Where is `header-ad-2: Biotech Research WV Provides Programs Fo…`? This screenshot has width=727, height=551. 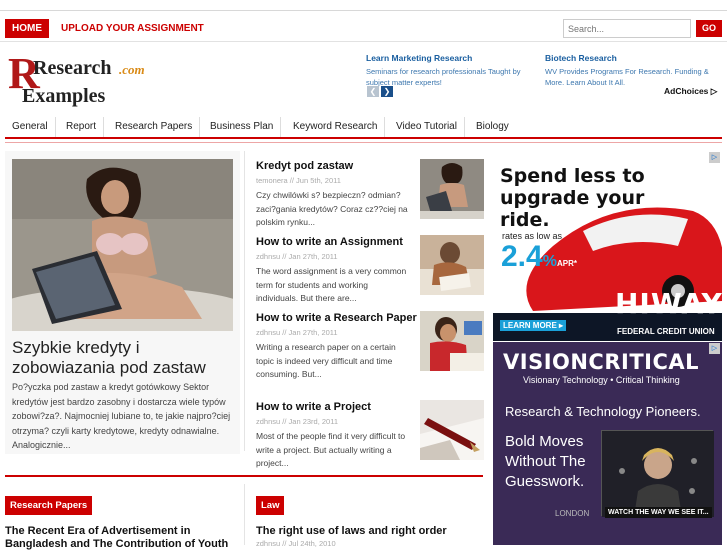 header-ad-2: Biotech Research WV Provides Programs Fo… is located at coordinates (632, 70).